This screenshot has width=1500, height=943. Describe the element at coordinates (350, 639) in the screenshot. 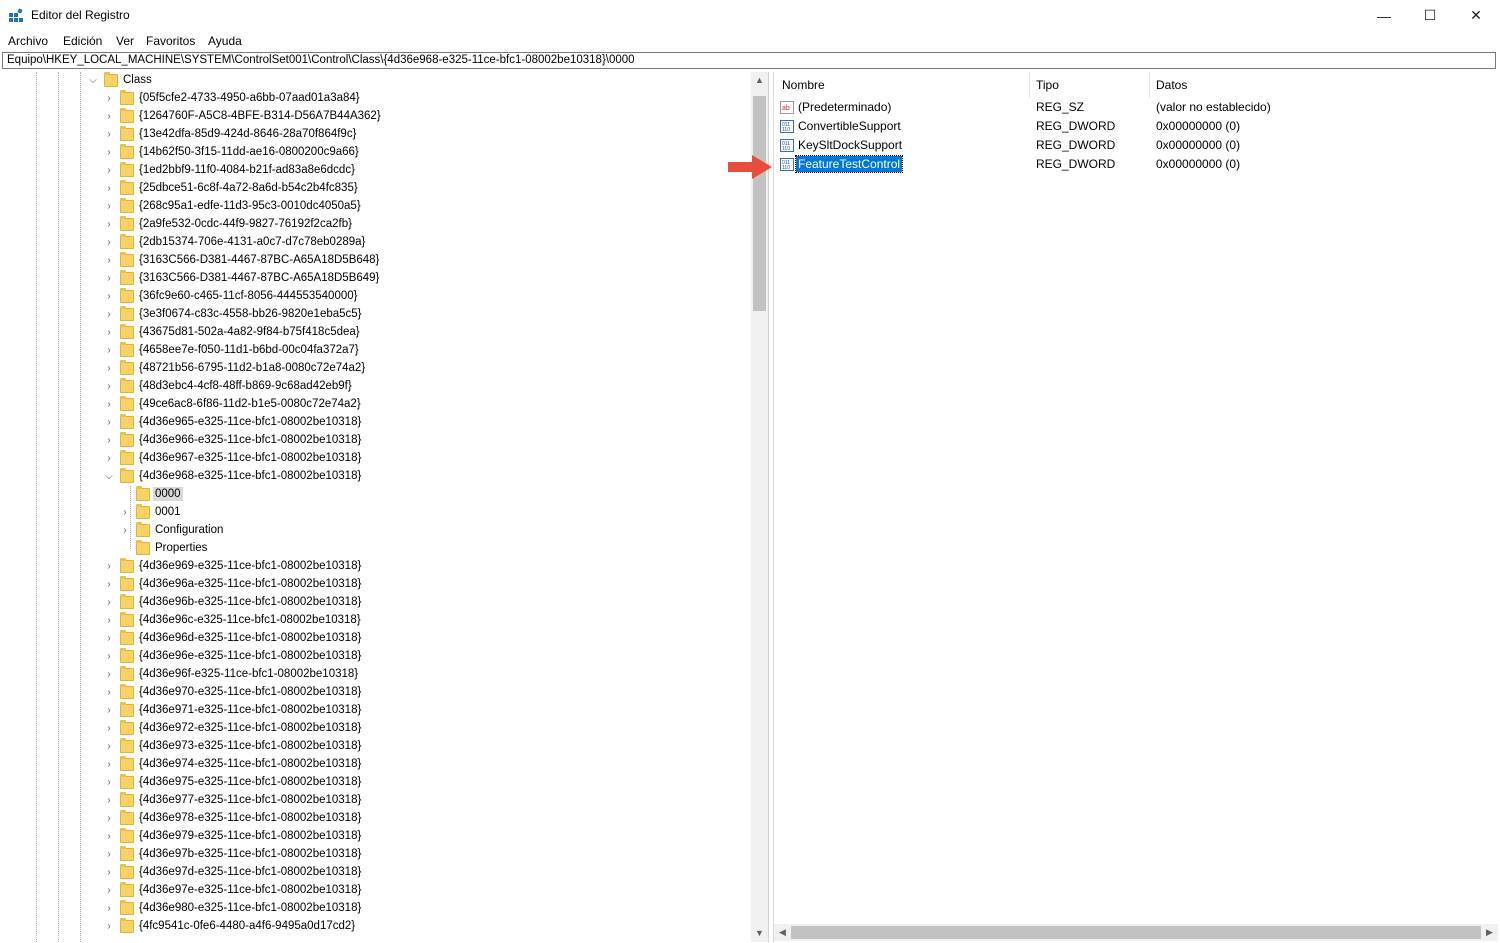

I see `tree-item: › {4d36e96d-e325-11ce-bfc1-08002be10318}` at that location.